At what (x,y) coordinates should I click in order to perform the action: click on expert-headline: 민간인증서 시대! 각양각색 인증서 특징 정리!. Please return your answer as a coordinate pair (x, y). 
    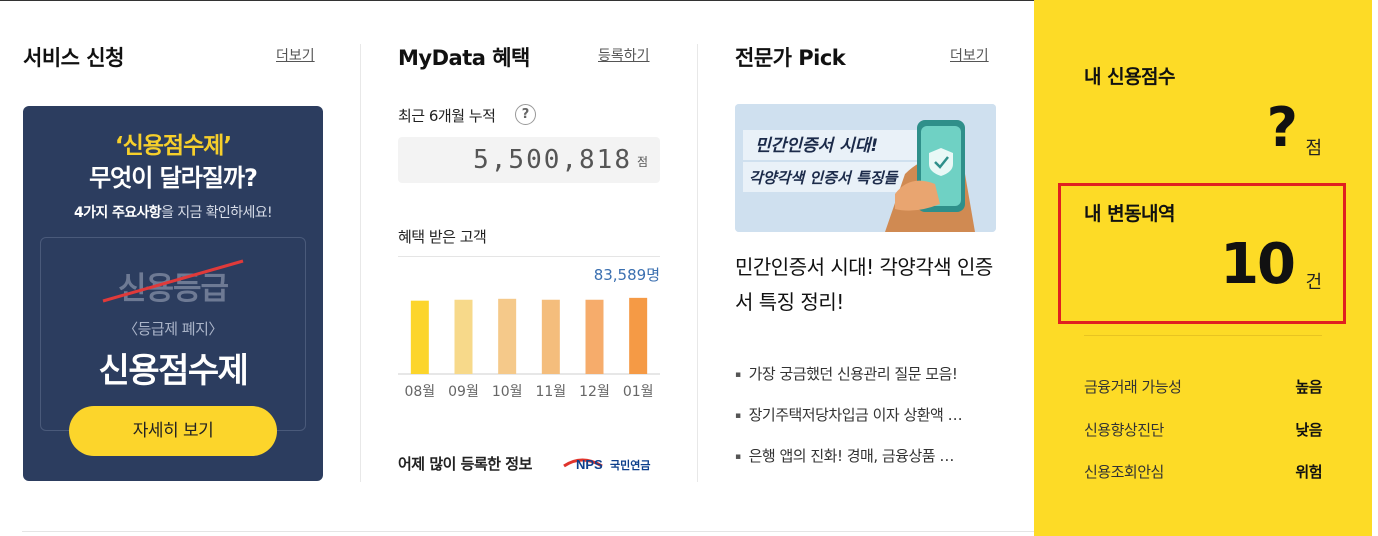
    Looking at the image, I should click on (865, 285).